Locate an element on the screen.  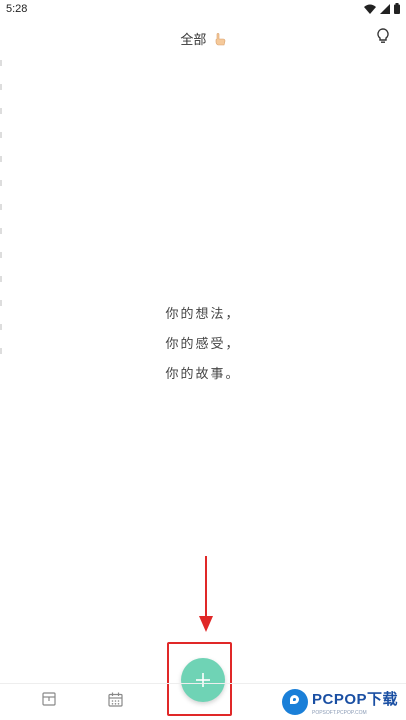
pcpop-logo-icon is located at coordinates (295, 702).